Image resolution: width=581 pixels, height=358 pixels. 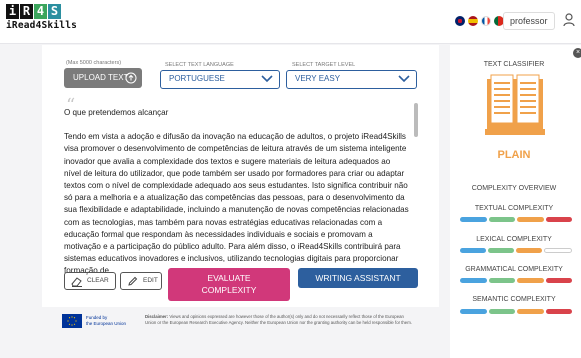 I want to click on logo-subtitle: iRead4Skills, so click(x=42, y=25).